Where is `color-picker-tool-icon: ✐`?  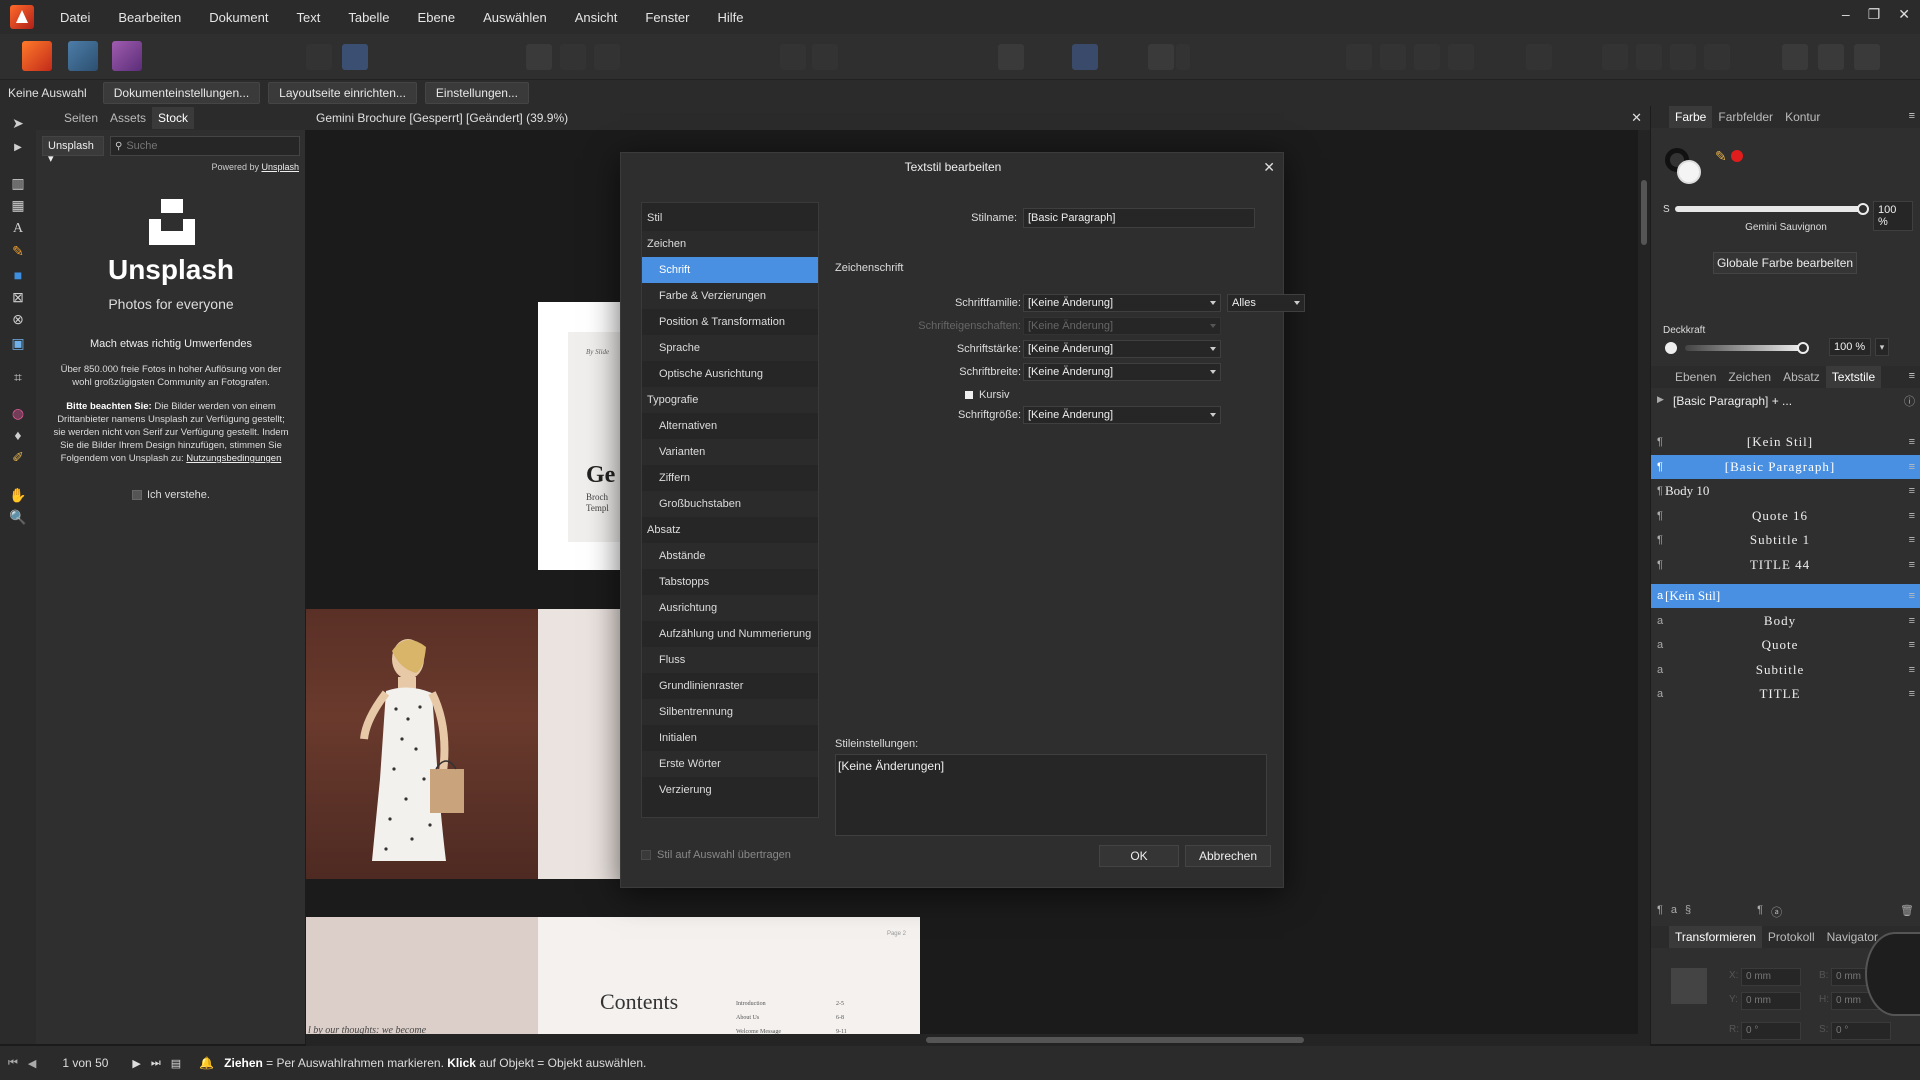 color-picker-tool-icon: ✐ is located at coordinates (18, 457).